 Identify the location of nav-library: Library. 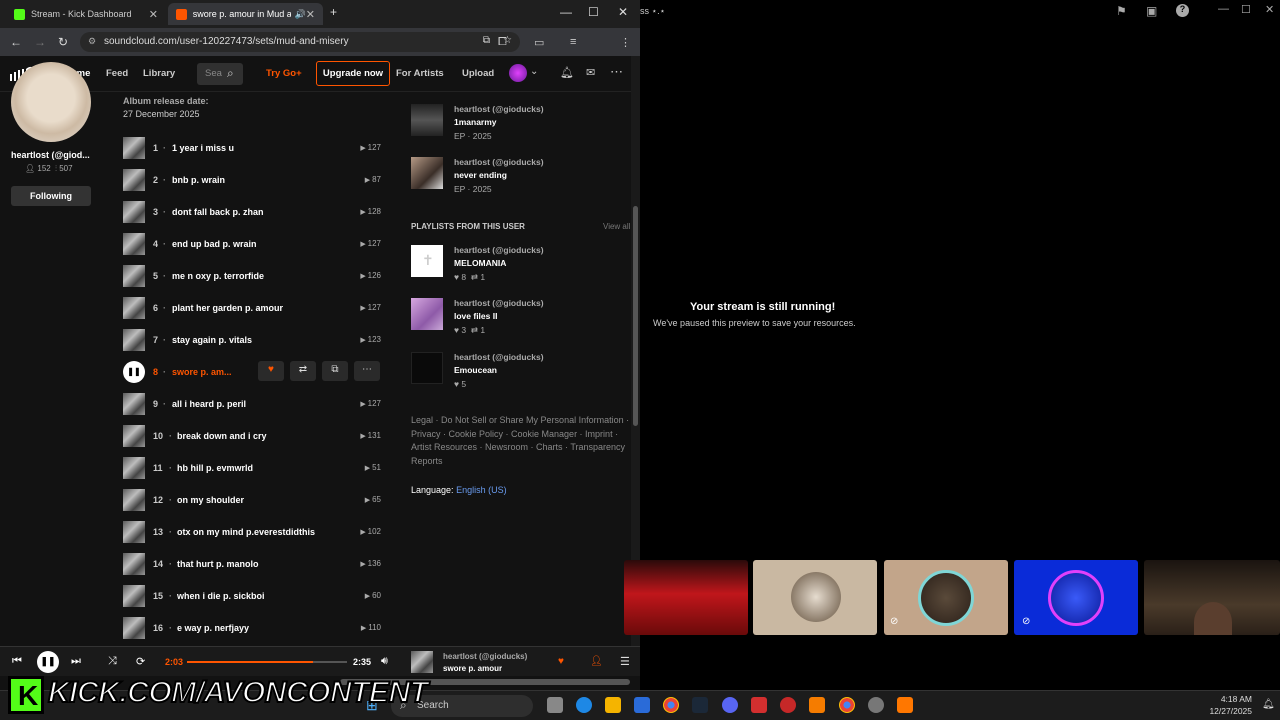
(159, 73).